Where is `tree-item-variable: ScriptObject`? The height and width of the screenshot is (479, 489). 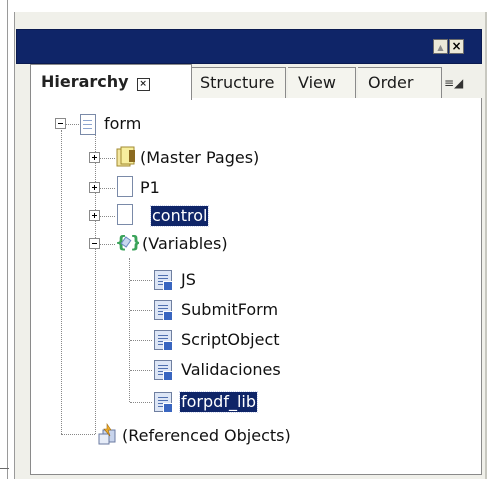 tree-item-variable: ScriptObject is located at coordinates (230, 340).